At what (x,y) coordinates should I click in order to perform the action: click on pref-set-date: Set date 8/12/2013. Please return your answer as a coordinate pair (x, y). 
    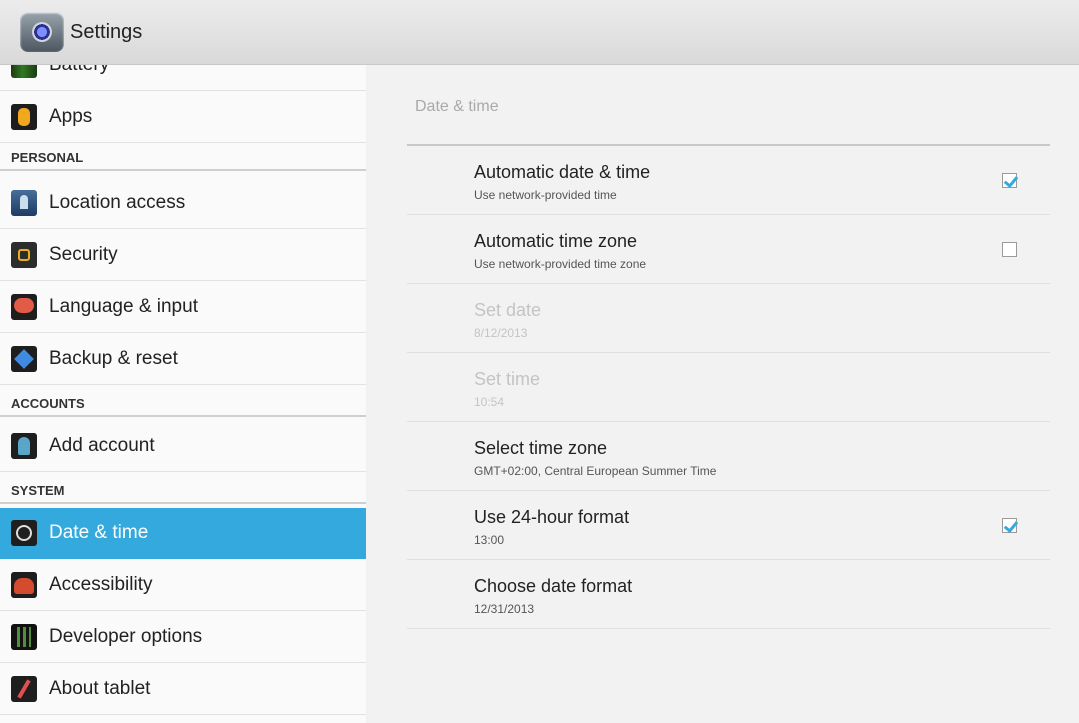
    Looking at the image, I should click on (728, 318).